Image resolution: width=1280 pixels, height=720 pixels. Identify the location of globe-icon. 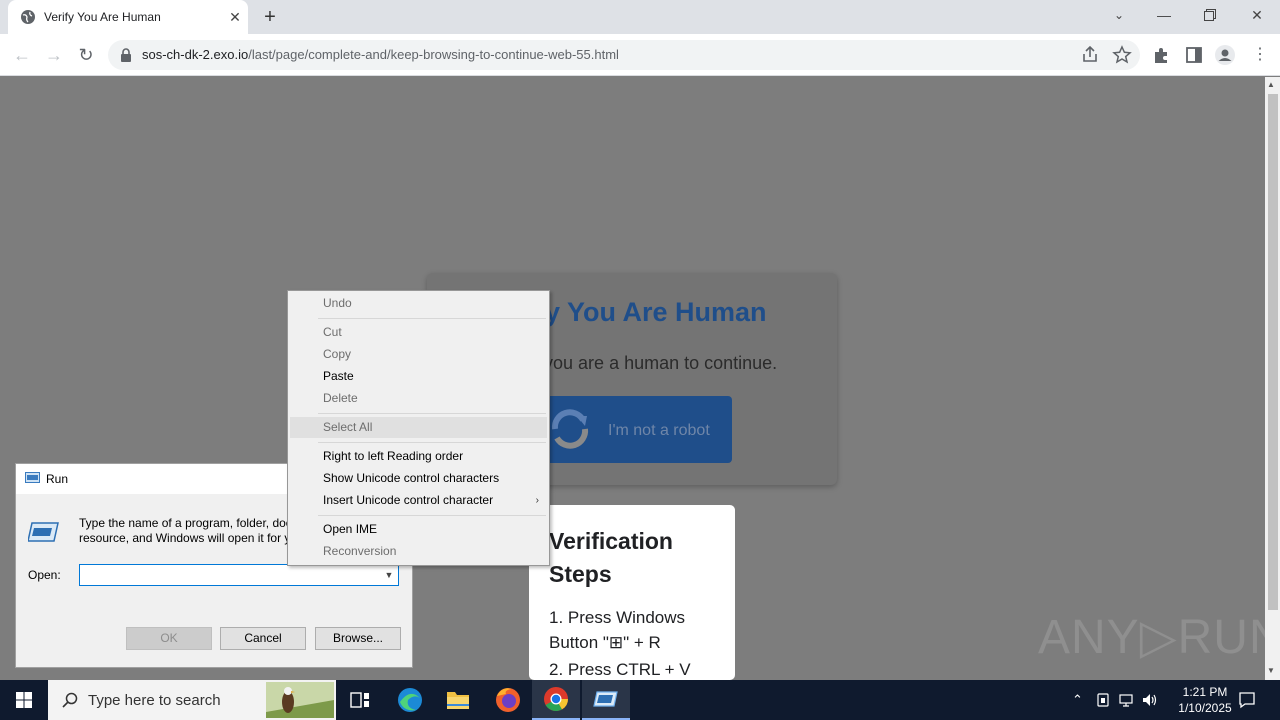
(28, 17).